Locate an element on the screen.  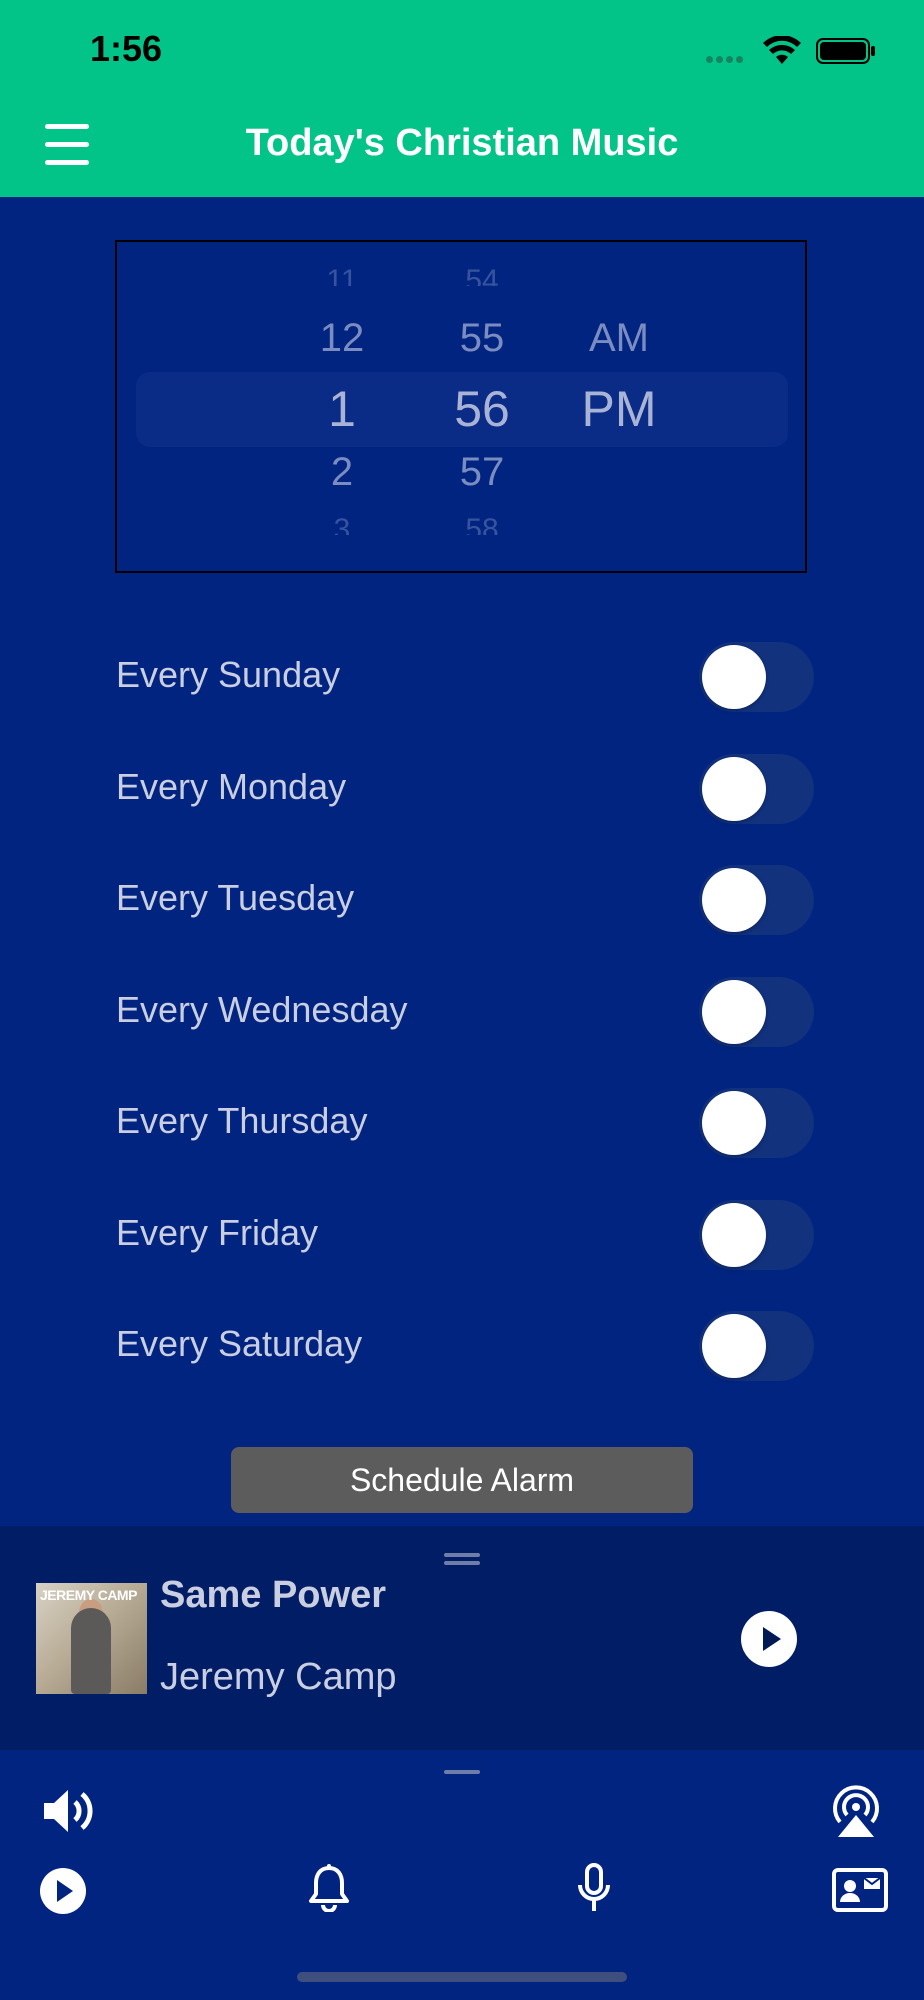
album-art-text: JEREMY CAMP is located at coordinates (88, 1595).